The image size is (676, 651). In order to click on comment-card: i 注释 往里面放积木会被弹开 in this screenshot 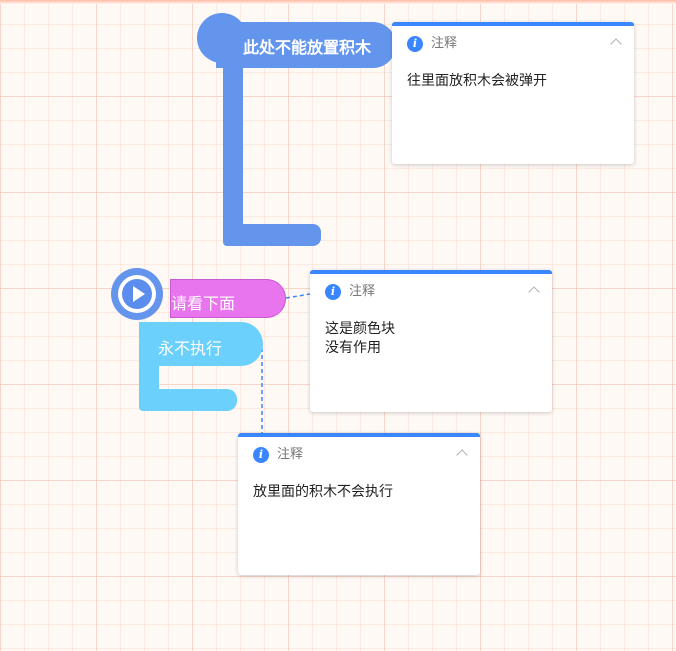, I will do `click(513, 93)`.